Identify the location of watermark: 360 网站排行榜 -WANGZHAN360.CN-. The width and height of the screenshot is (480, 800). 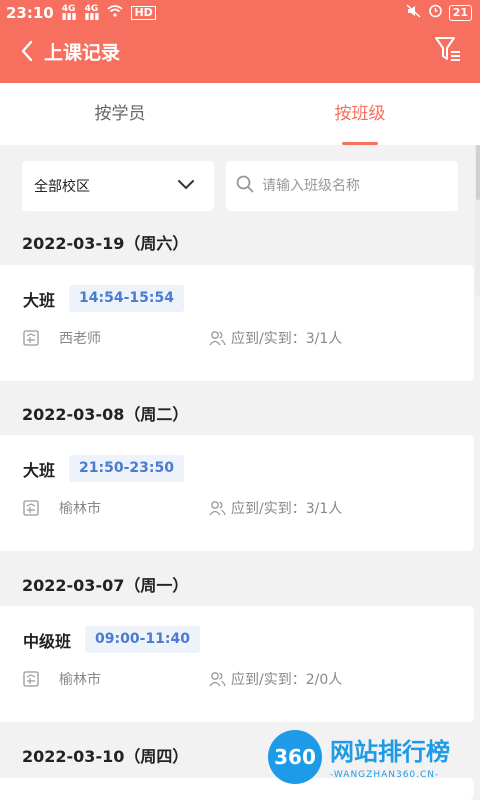
(371, 760).